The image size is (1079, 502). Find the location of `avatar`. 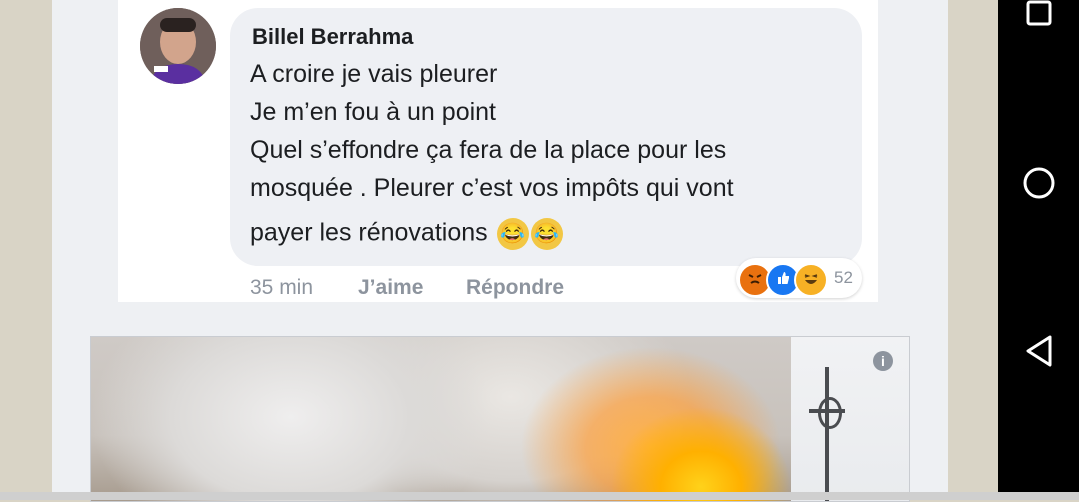

avatar is located at coordinates (178, 46).